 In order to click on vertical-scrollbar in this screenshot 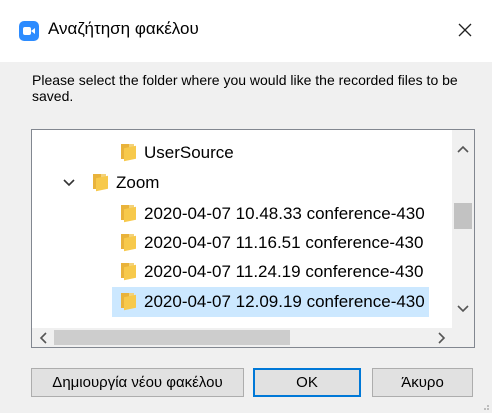, I will do `click(463, 229)`.